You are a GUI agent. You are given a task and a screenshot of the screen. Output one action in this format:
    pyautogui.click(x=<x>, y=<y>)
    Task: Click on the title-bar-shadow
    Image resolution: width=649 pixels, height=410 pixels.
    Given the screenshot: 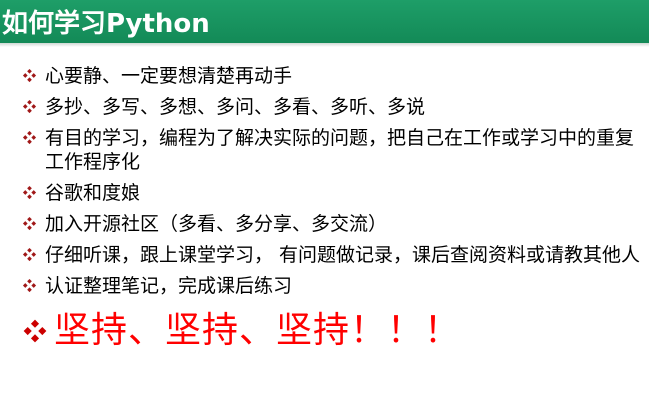 What is the action you would take?
    pyautogui.click(x=324, y=45)
    